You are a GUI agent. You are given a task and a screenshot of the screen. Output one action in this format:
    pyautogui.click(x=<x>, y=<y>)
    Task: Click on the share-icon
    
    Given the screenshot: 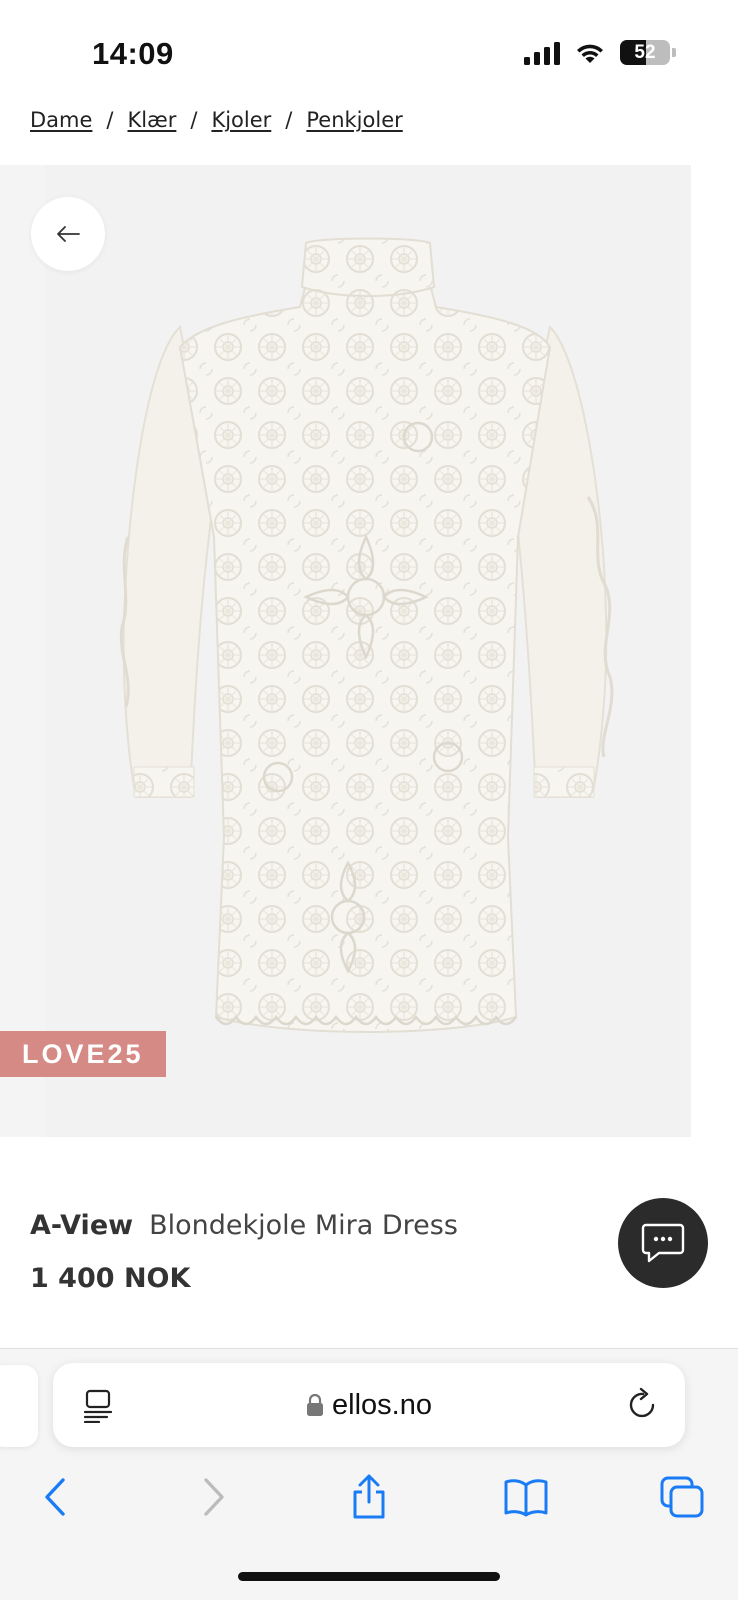 What is the action you would take?
    pyautogui.click(x=369, y=1496)
    